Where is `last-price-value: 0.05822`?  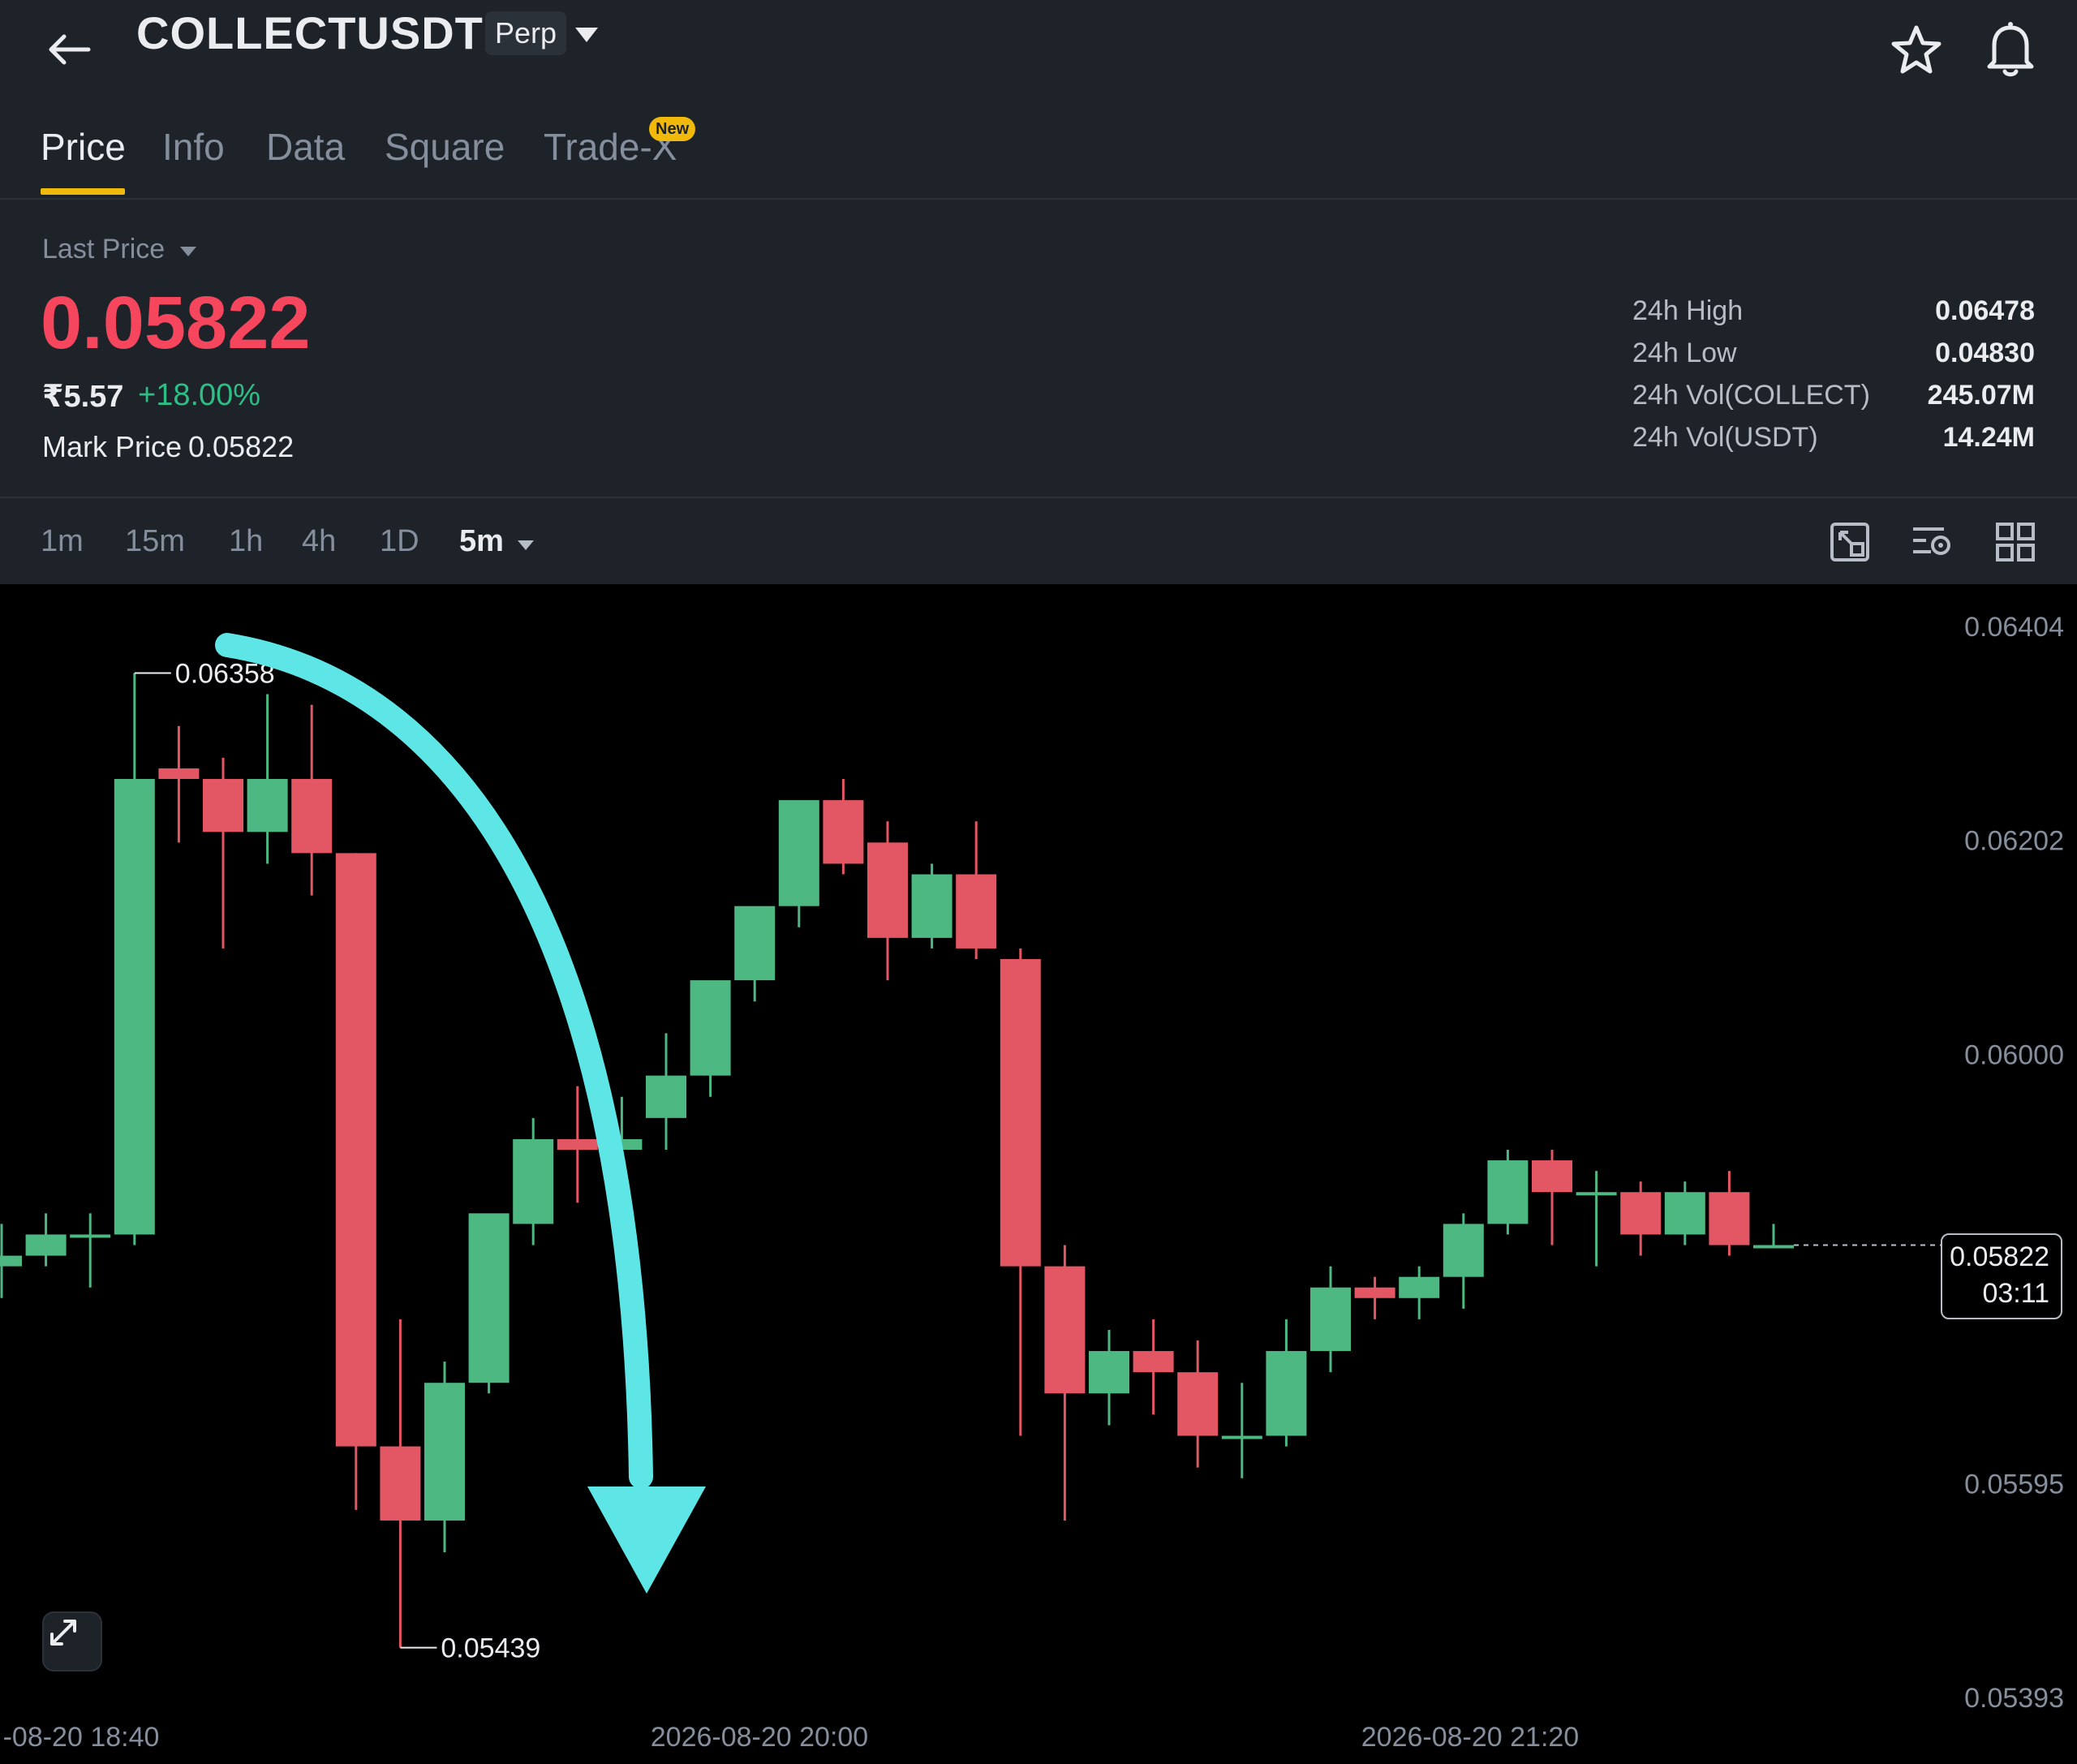 last-price-value: 0.05822 is located at coordinates (176, 323).